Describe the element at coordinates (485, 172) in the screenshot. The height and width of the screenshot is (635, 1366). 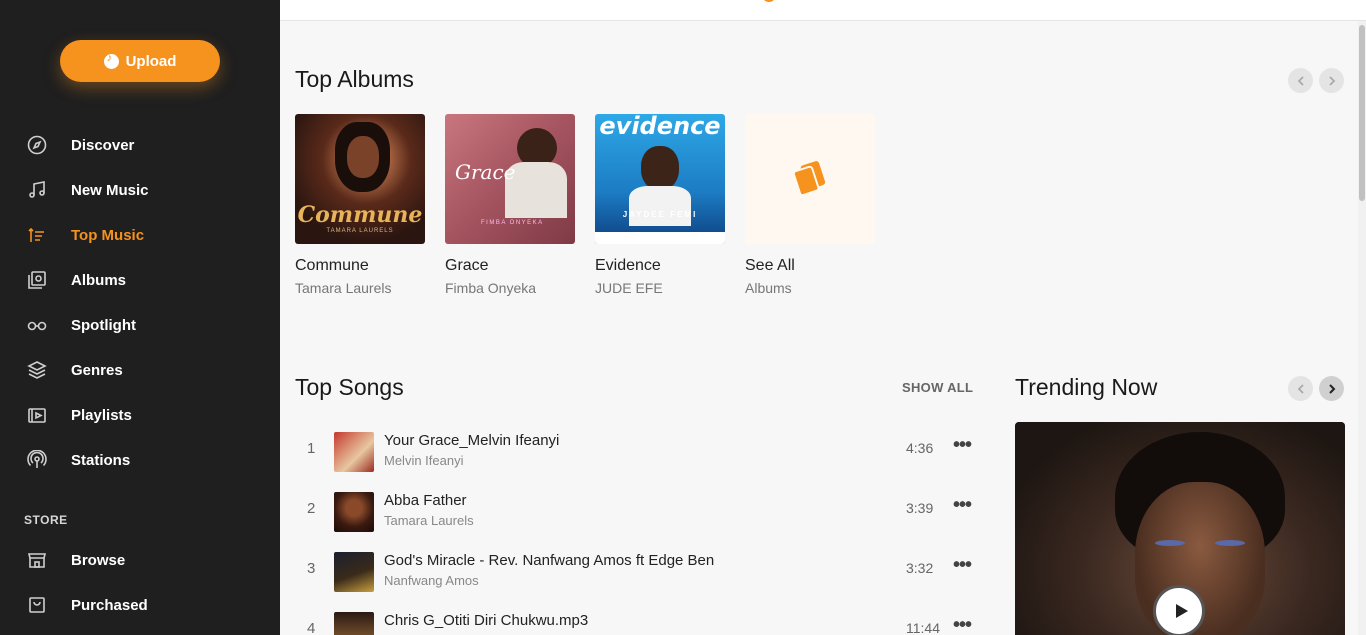
I see `cover-title-text: Grace` at that location.